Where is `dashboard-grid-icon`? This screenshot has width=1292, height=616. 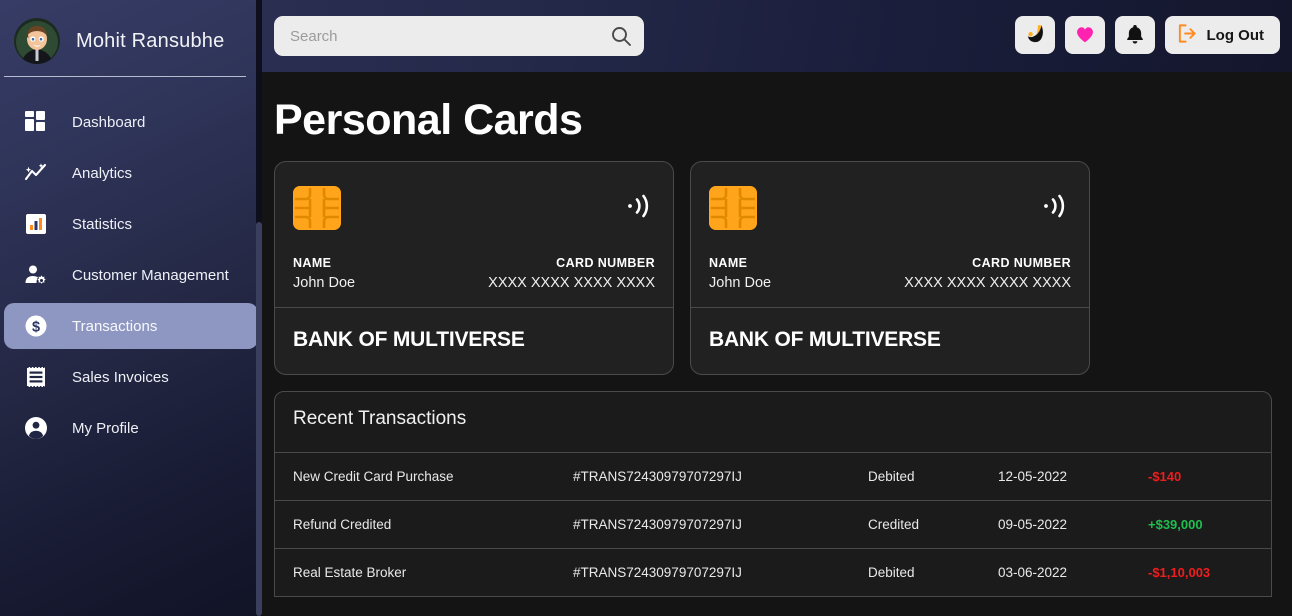 dashboard-grid-icon is located at coordinates (36, 122).